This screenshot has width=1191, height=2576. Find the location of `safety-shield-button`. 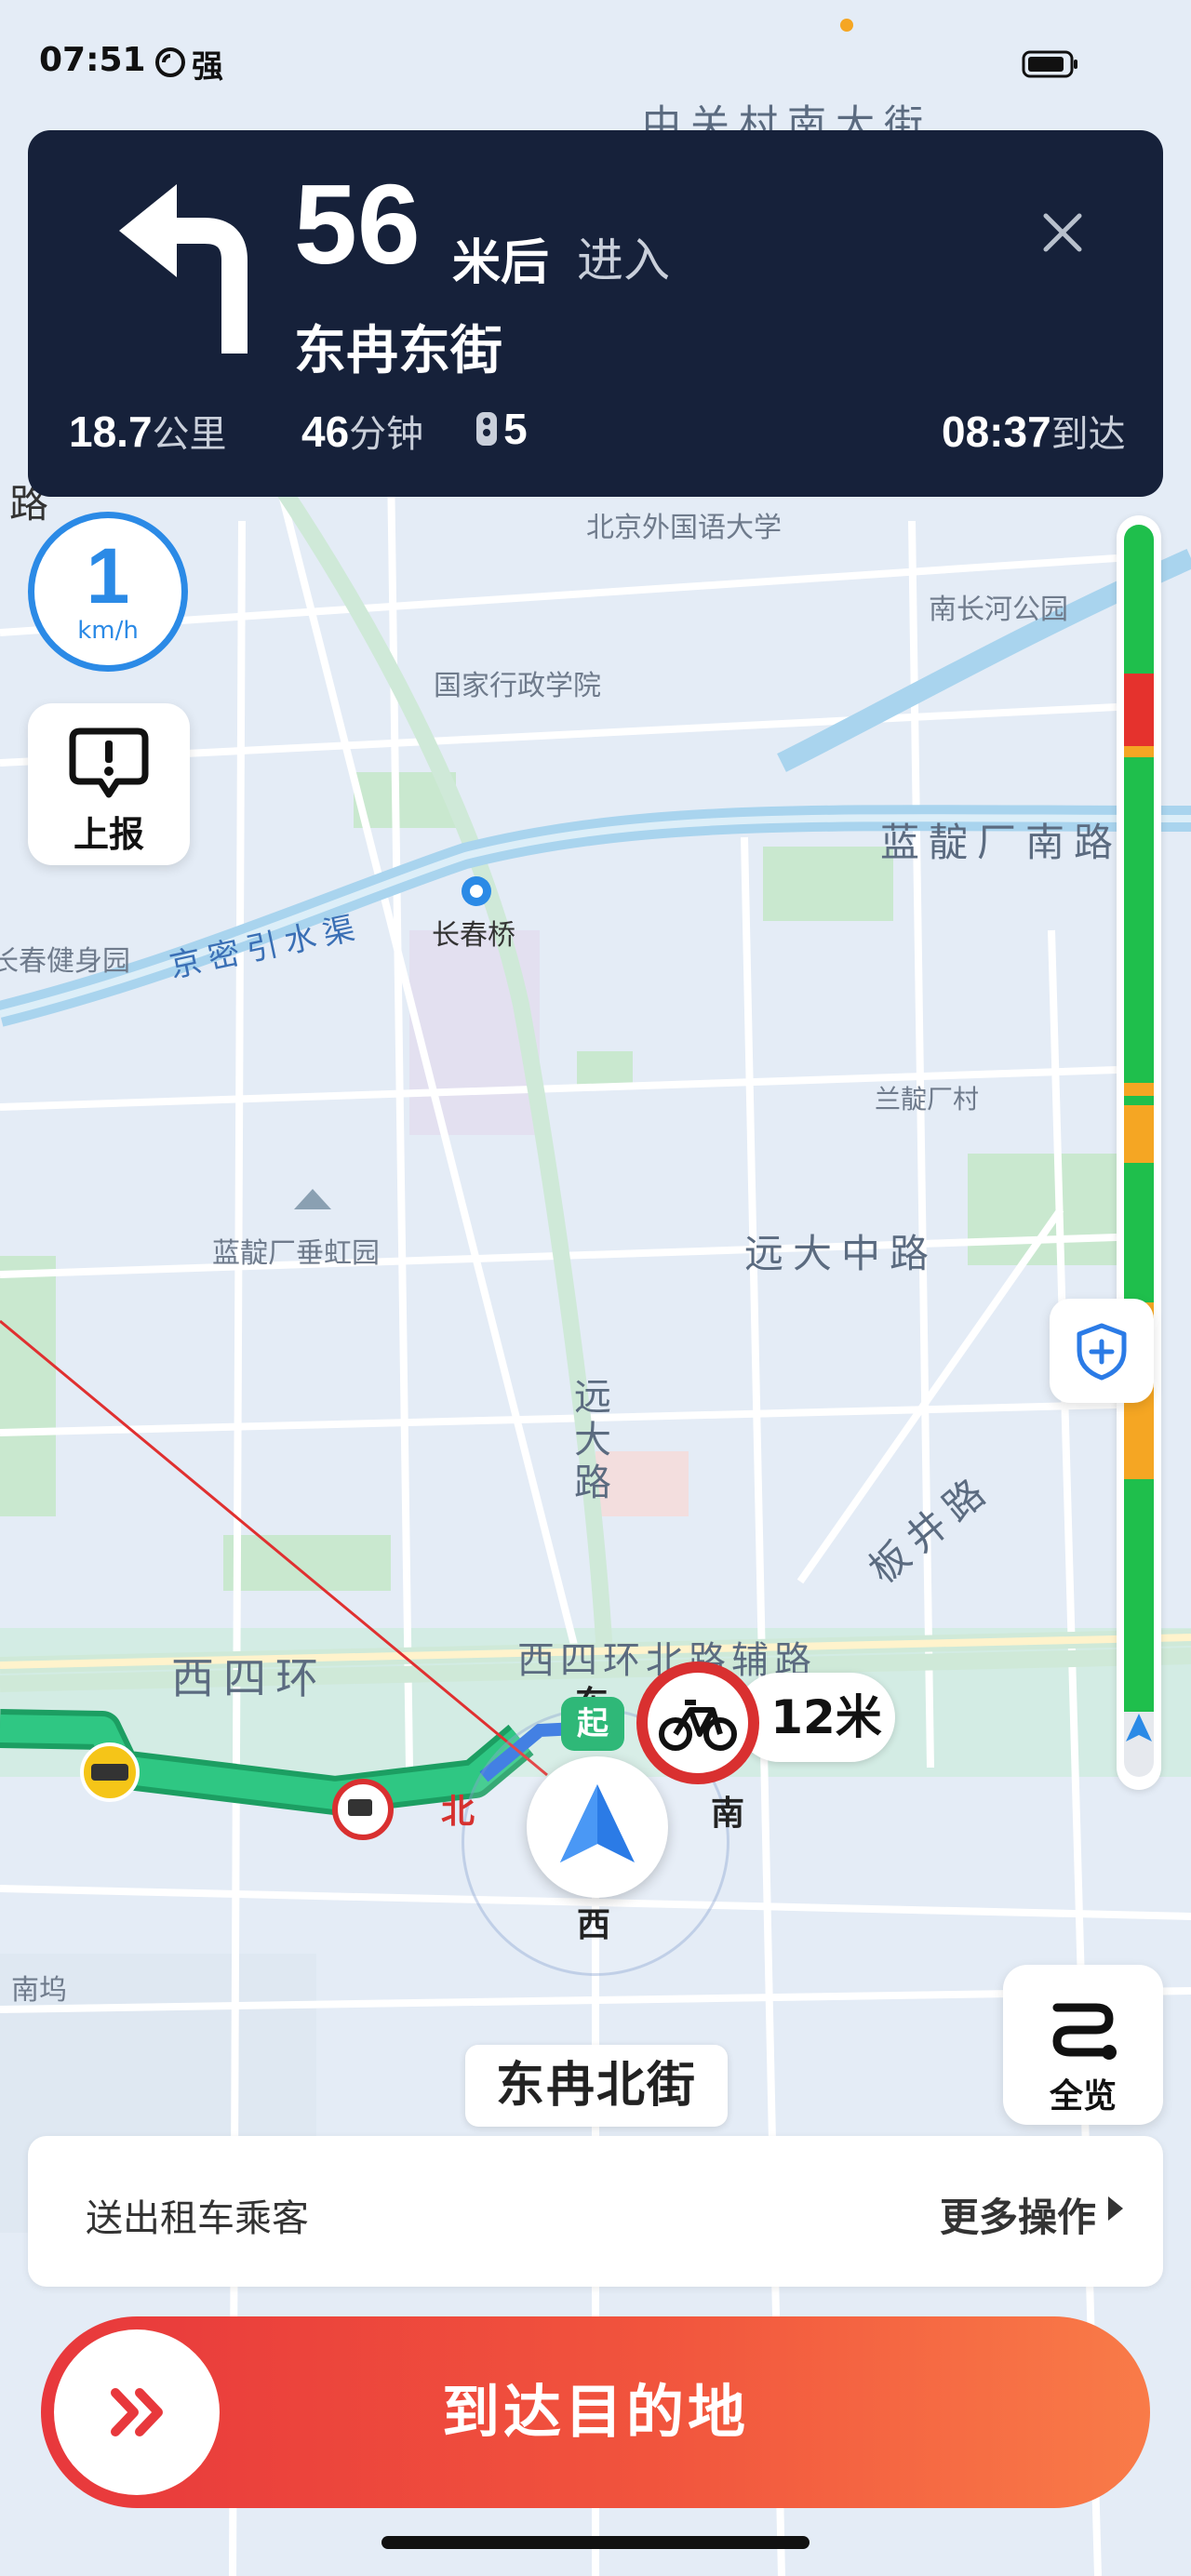

safety-shield-button is located at coordinates (1102, 1351).